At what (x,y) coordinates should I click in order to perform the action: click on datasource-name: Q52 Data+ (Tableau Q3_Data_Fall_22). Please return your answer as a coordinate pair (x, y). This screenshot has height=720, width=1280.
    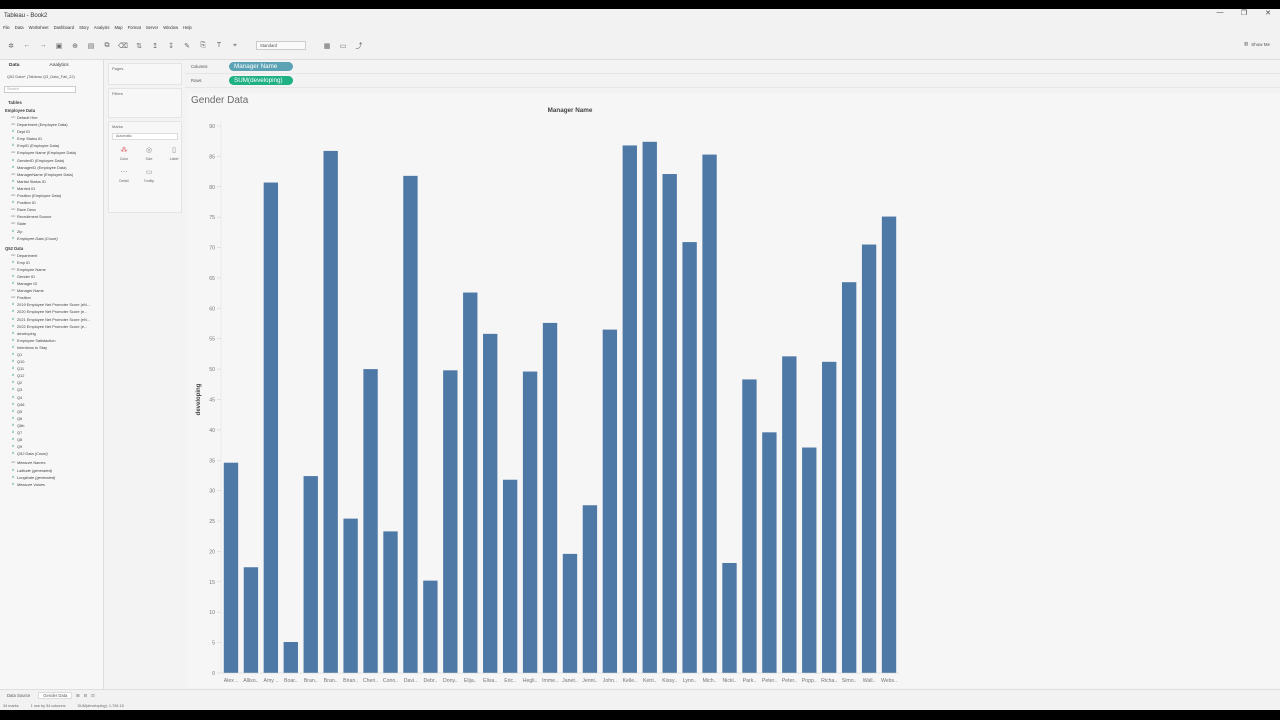
    Looking at the image, I should click on (51, 76).